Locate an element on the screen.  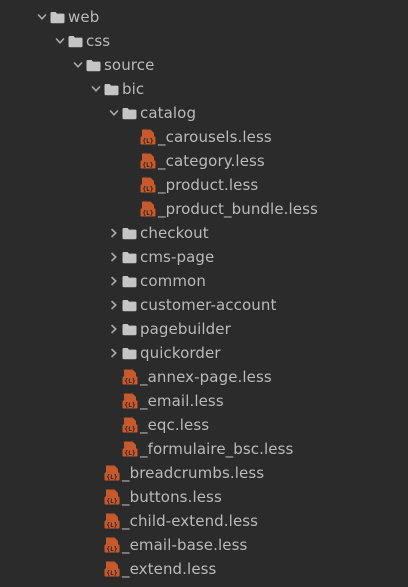
file-name: _annex-page.less is located at coordinates (206, 377).